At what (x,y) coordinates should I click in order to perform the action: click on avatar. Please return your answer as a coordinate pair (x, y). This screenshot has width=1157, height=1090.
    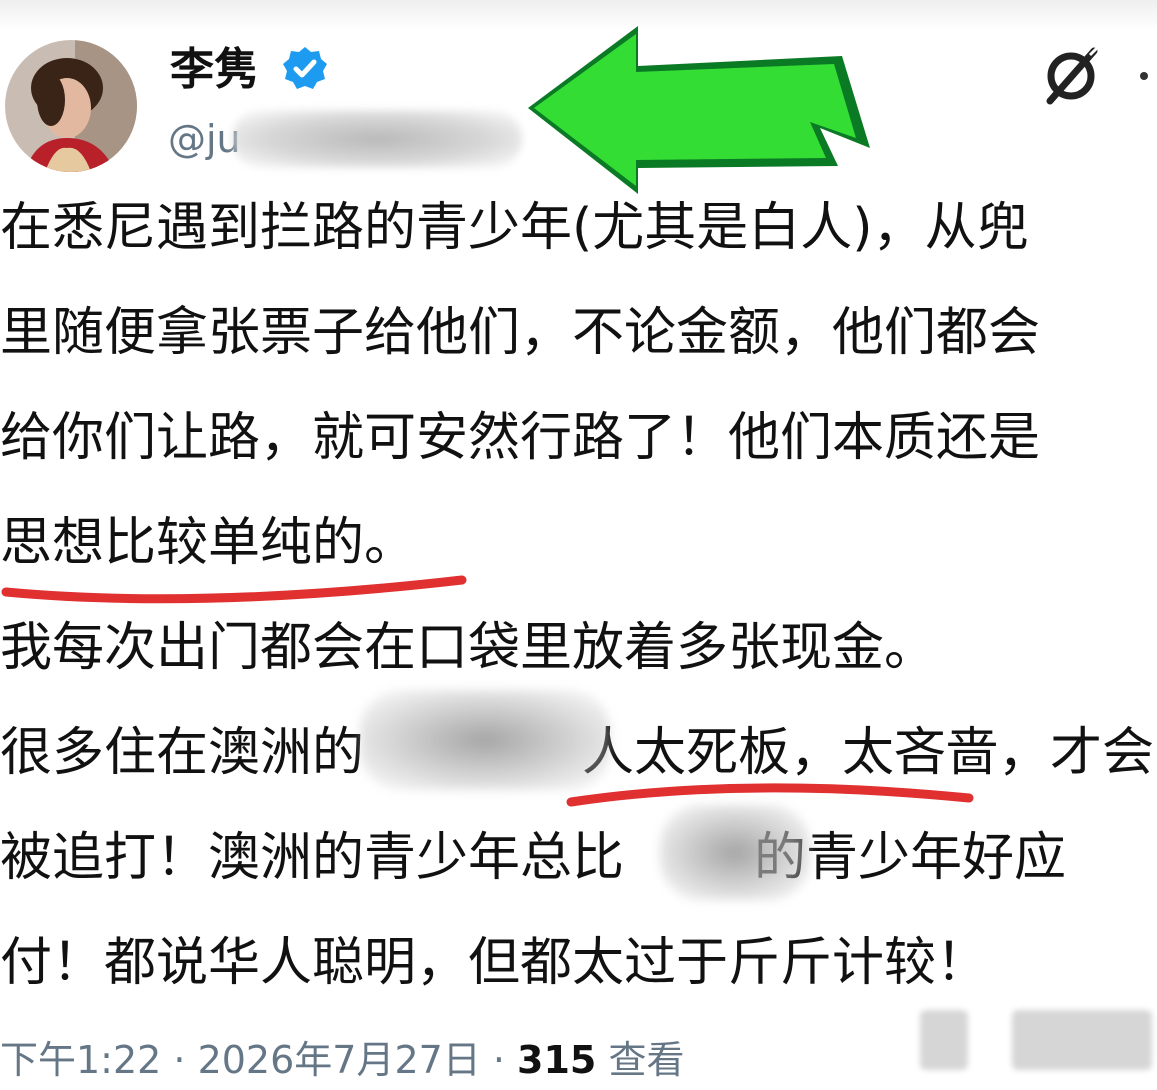
    Looking at the image, I should click on (71, 106).